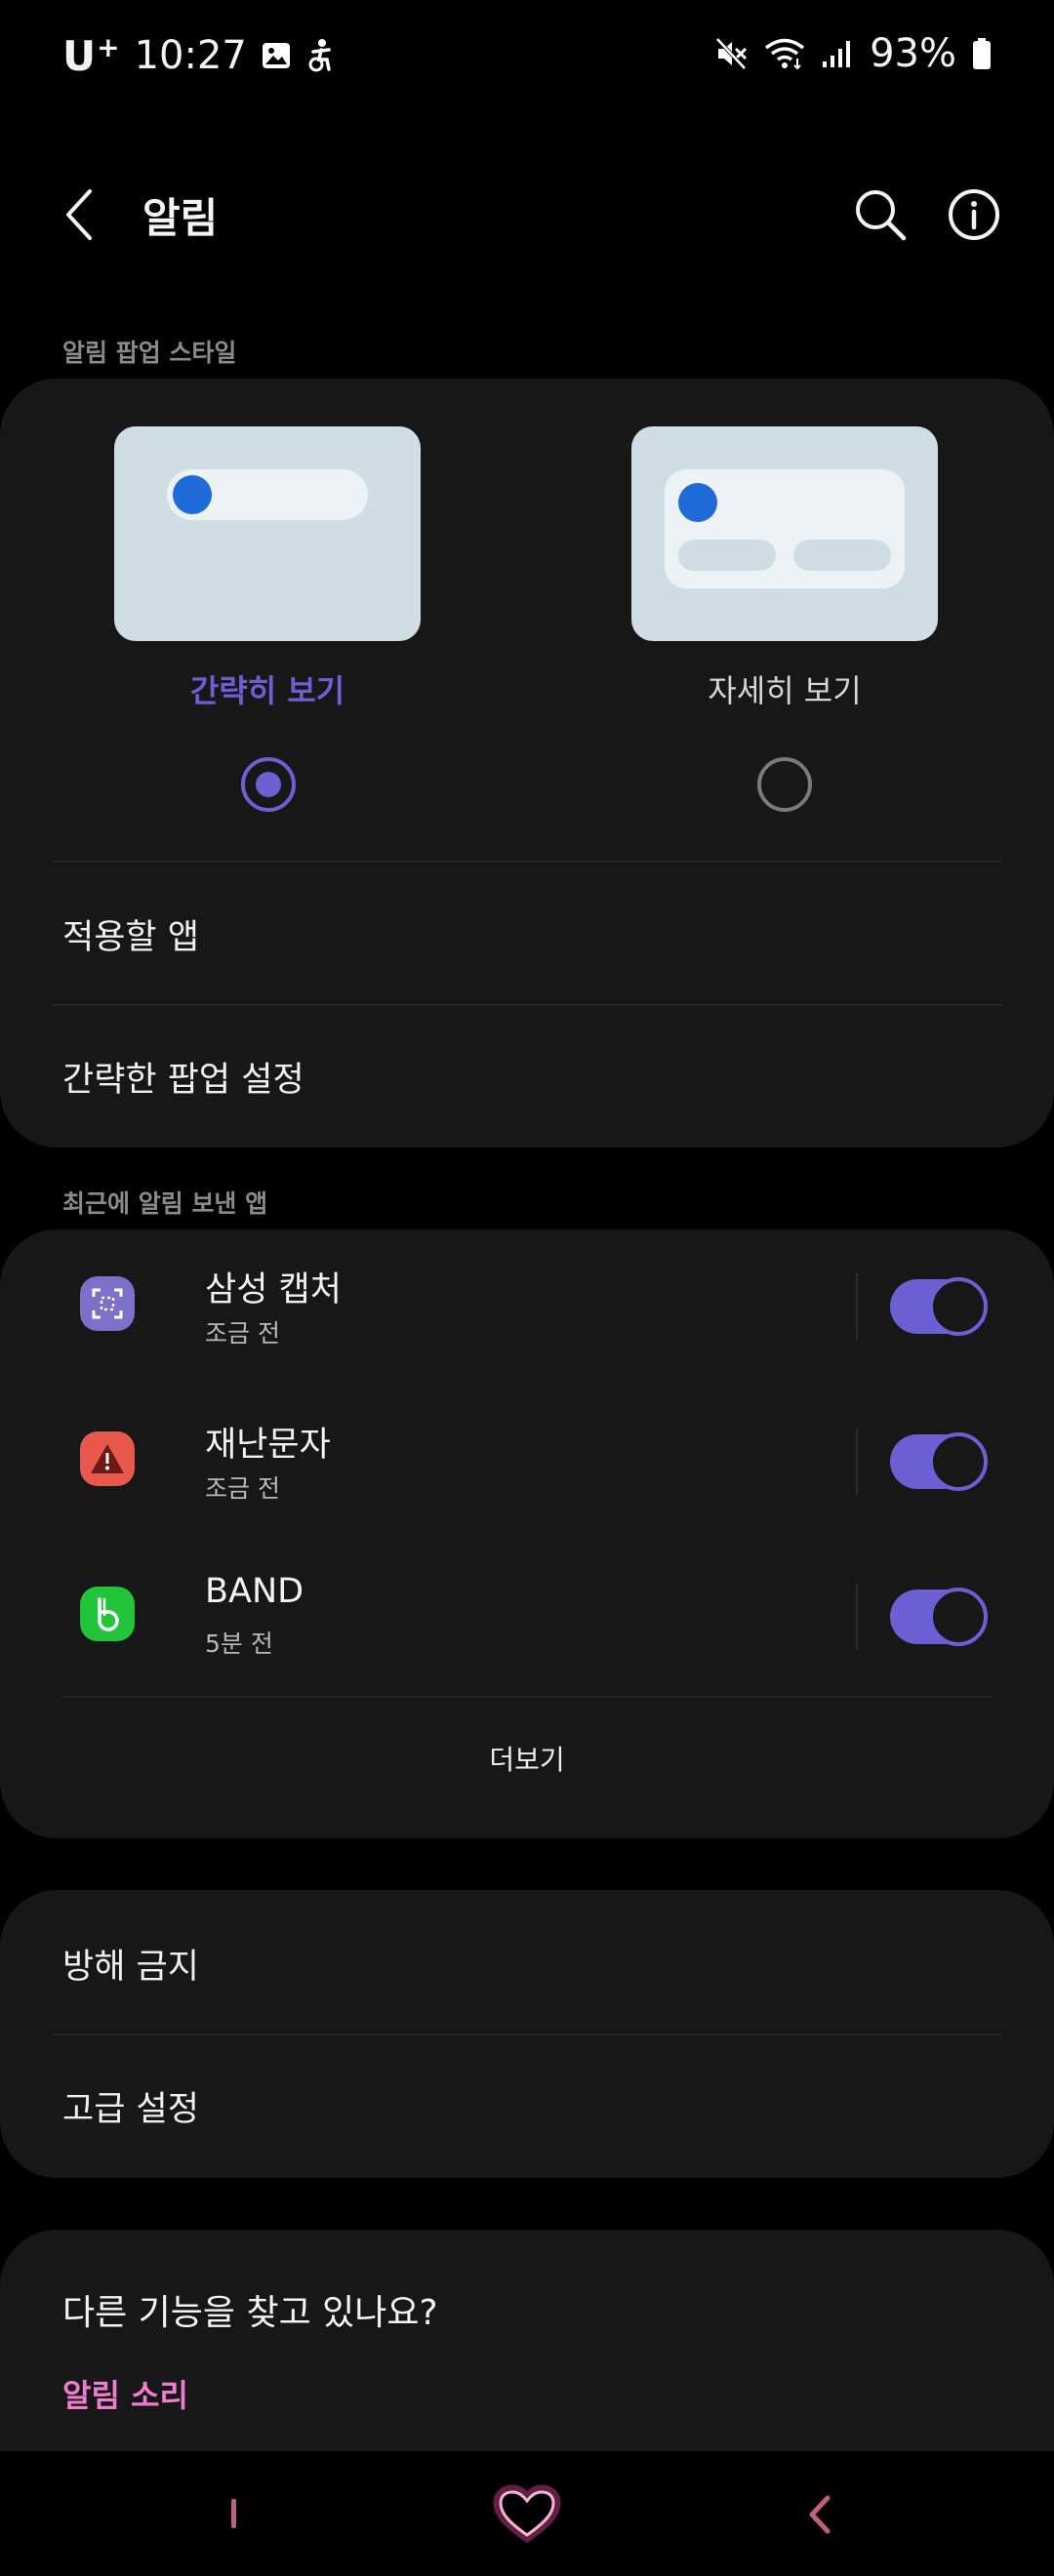  Describe the element at coordinates (267, 690) in the screenshot. I see `brief-style-label: 간략히 보기` at that location.